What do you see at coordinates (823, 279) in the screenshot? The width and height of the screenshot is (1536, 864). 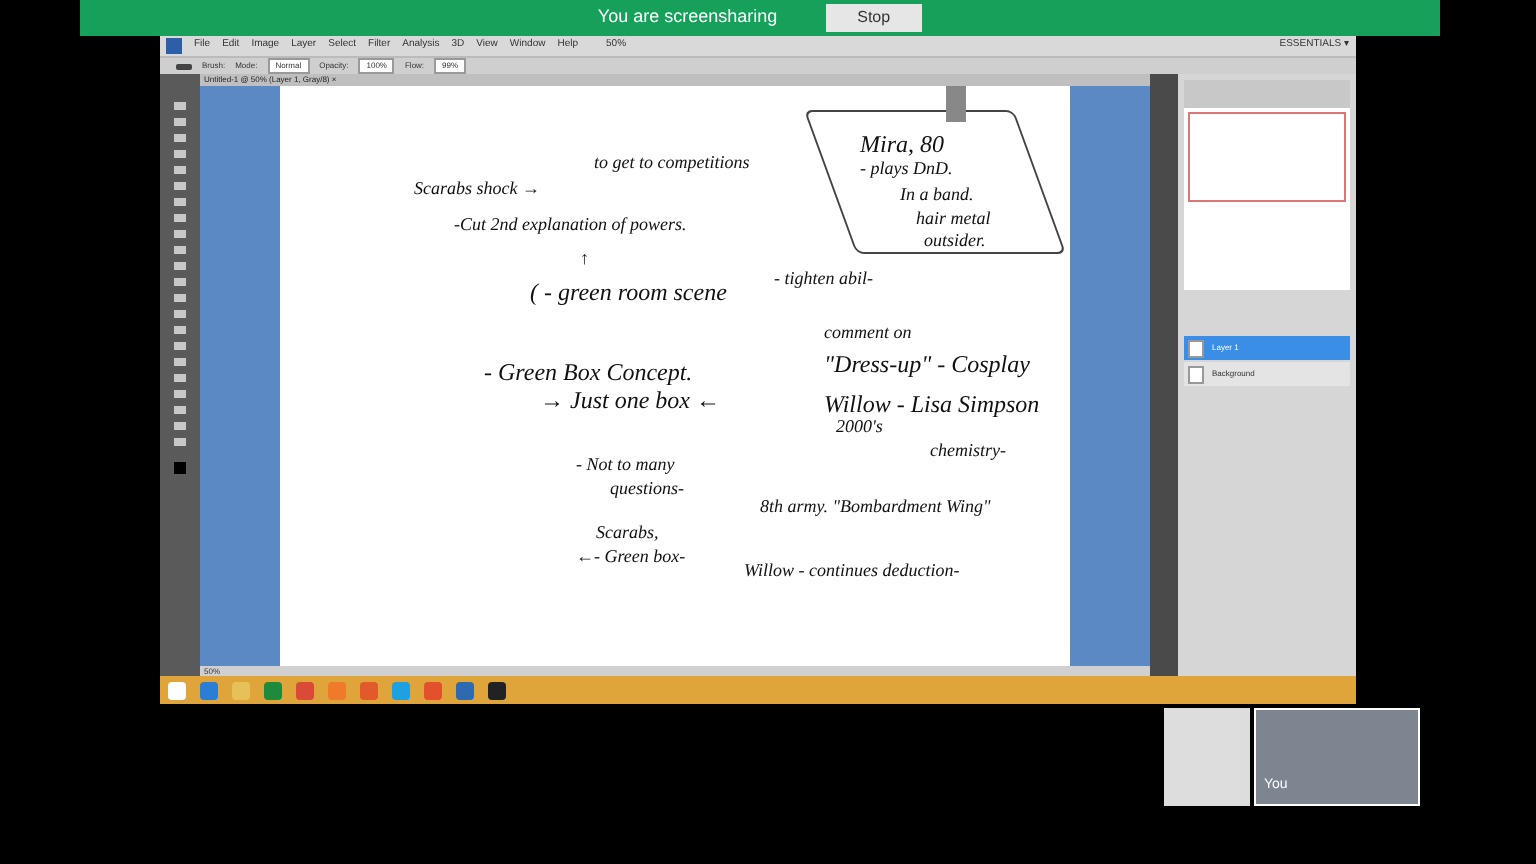 I see `handwritten-note: - tighten abil-` at bounding box center [823, 279].